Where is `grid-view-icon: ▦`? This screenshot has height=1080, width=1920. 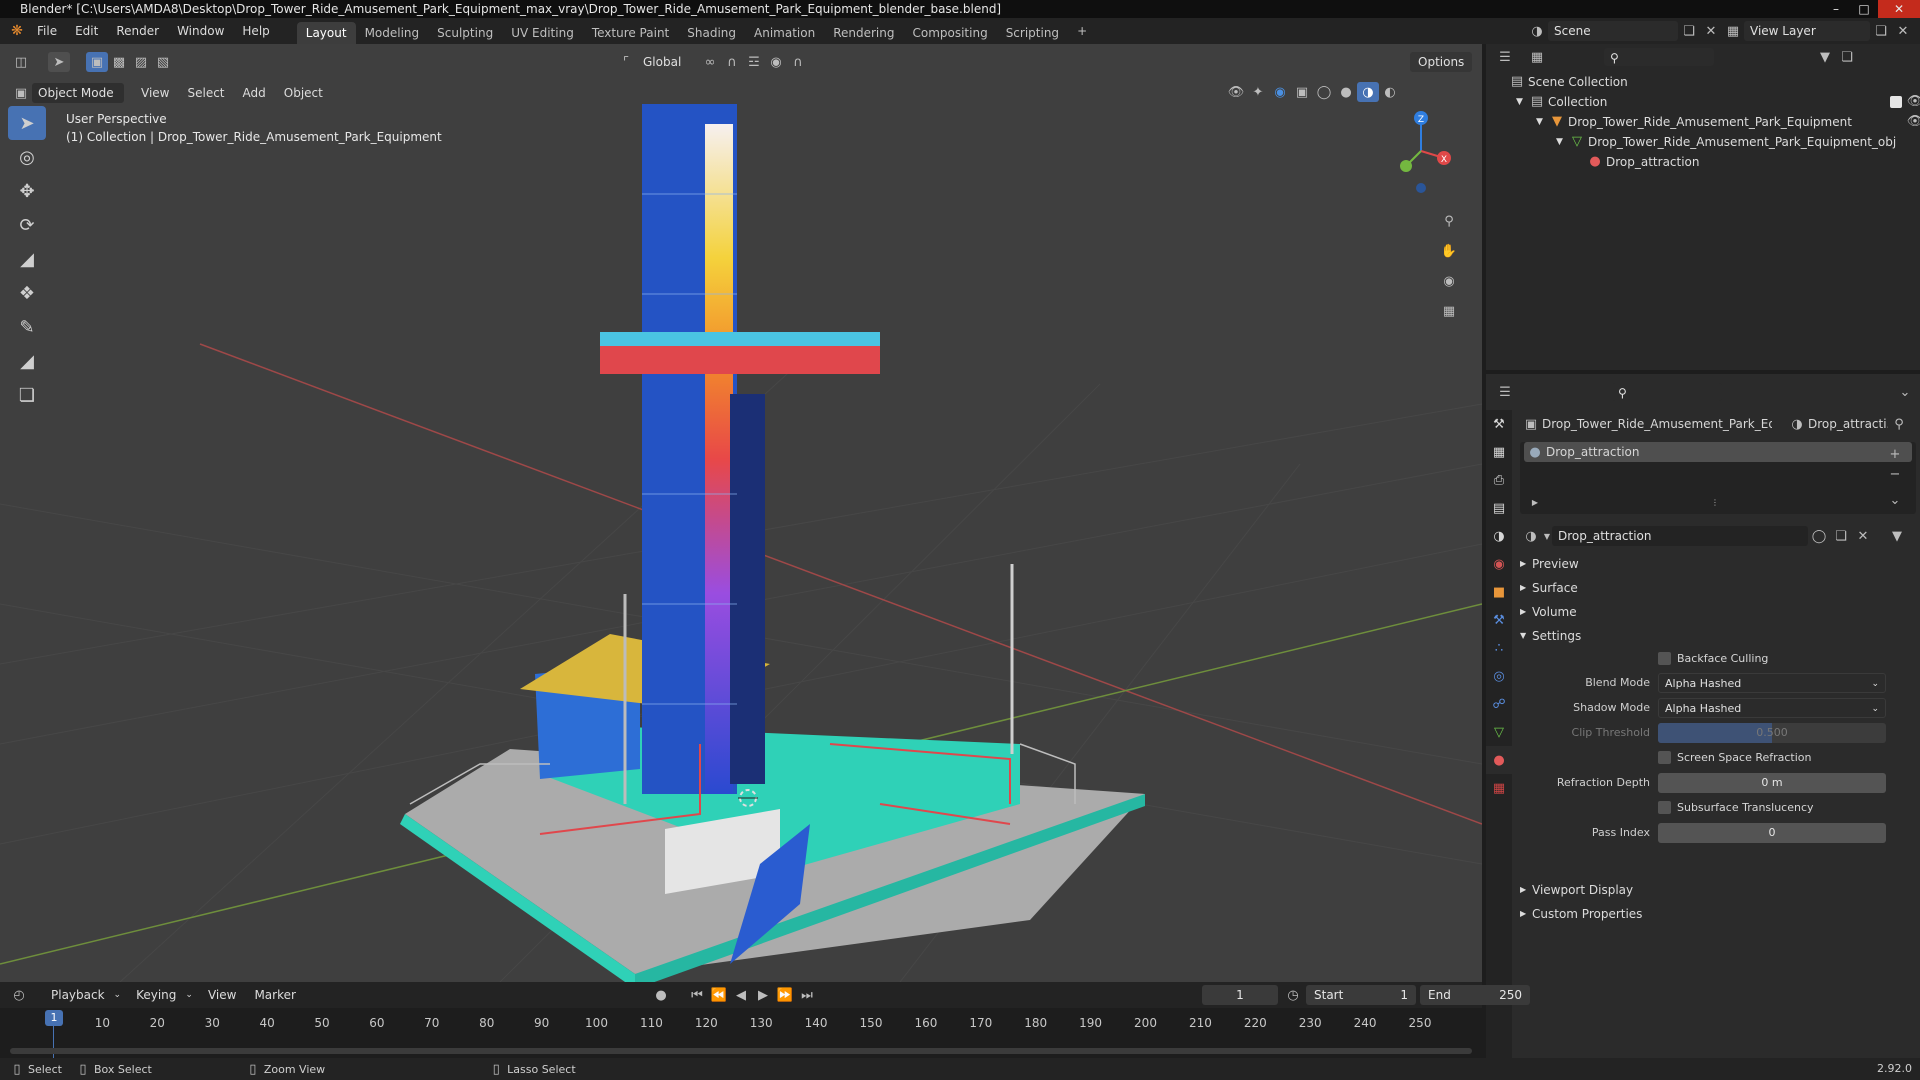 grid-view-icon: ▦ is located at coordinates (1449, 311).